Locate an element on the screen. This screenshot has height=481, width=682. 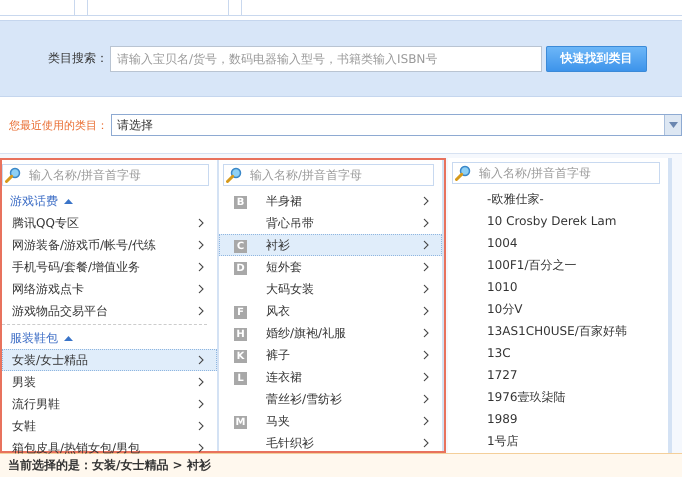
category-item: 毛针织衫 is located at coordinates (330, 443).